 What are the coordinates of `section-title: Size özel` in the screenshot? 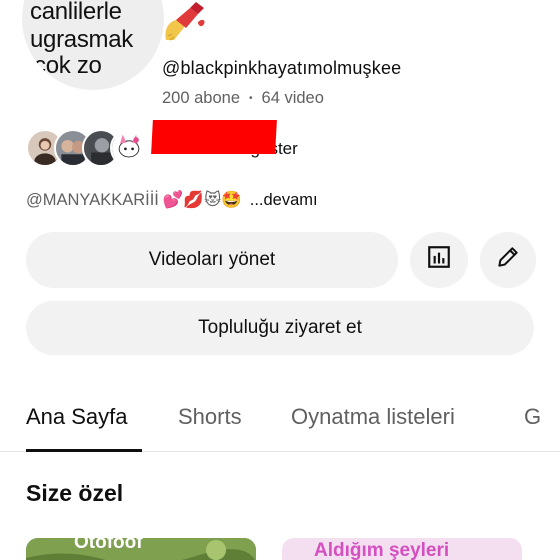 It's located at (75, 493).